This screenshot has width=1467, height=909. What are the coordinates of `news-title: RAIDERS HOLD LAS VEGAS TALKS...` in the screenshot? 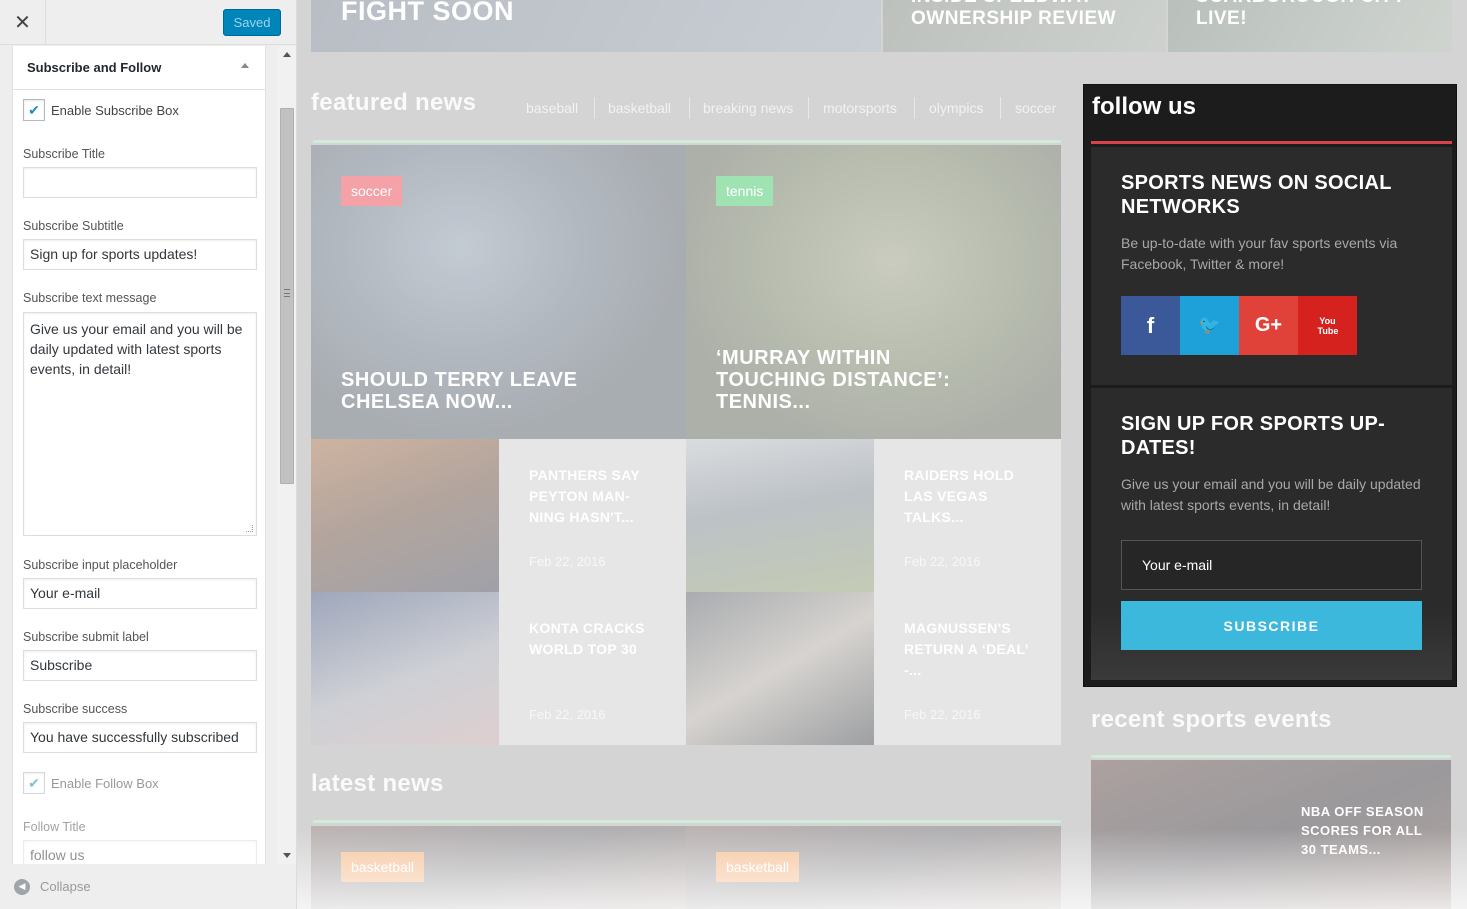 It's located at (969, 496).